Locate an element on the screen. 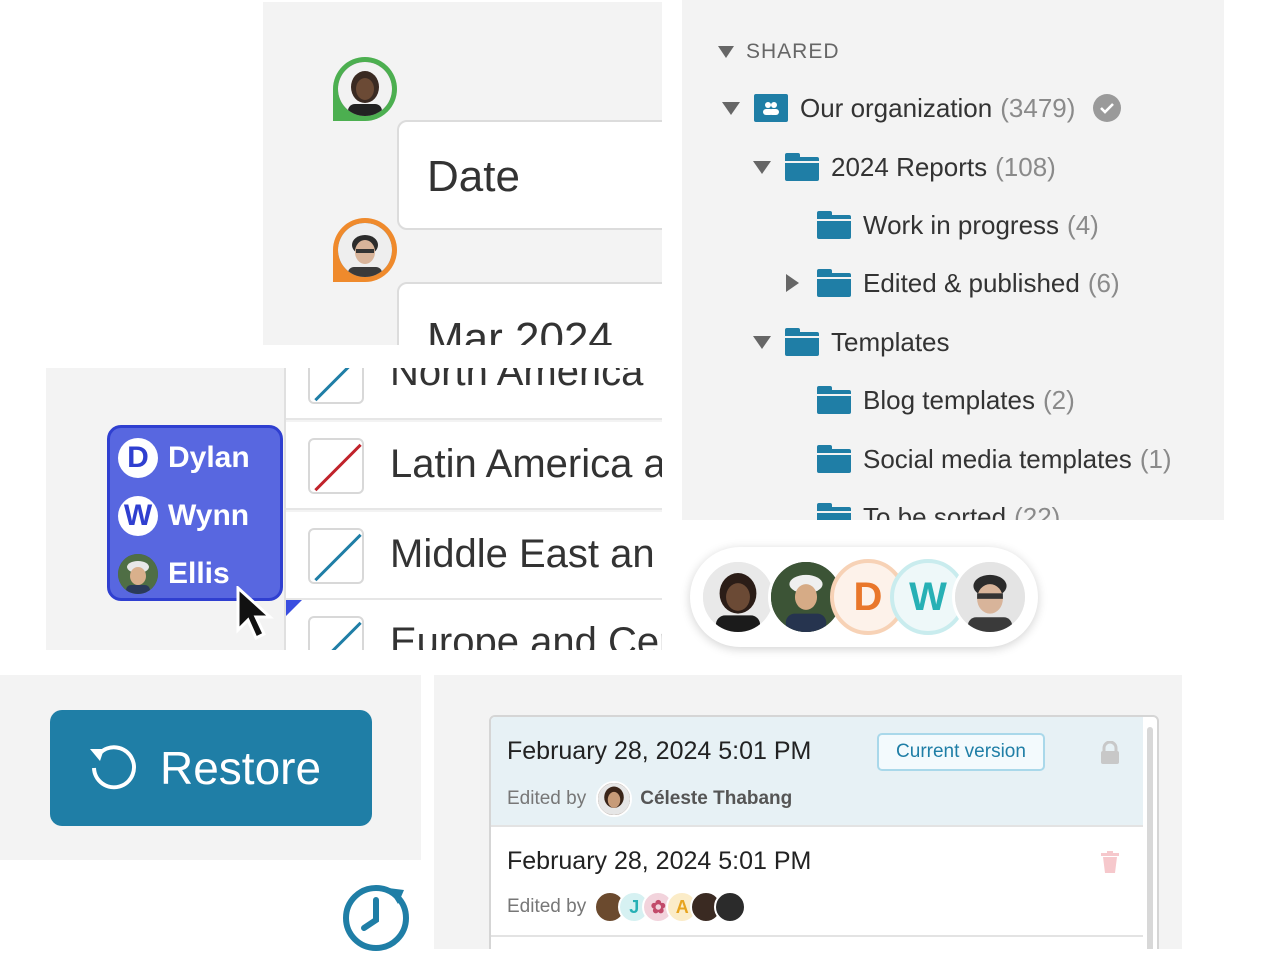 The height and width of the screenshot is (959, 1280). restore-label: Restore is located at coordinates (241, 768).